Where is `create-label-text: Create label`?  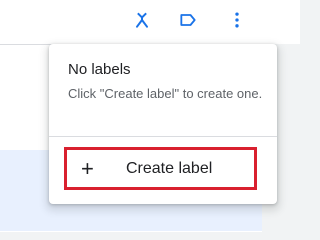 create-label-text: Create label is located at coordinates (169, 168).